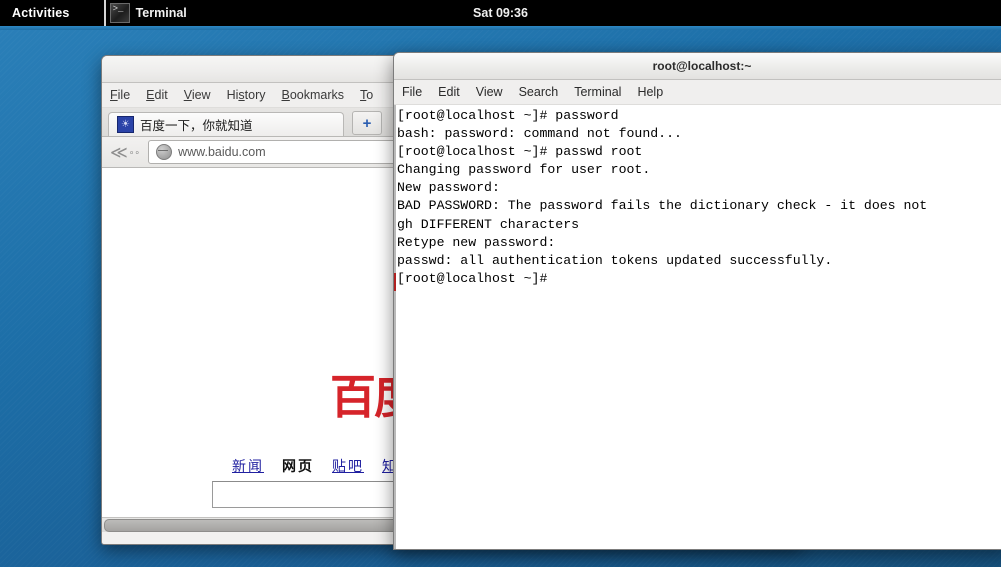  Describe the element at coordinates (366, 95) in the screenshot. I see `menu-tools: To` at that location.